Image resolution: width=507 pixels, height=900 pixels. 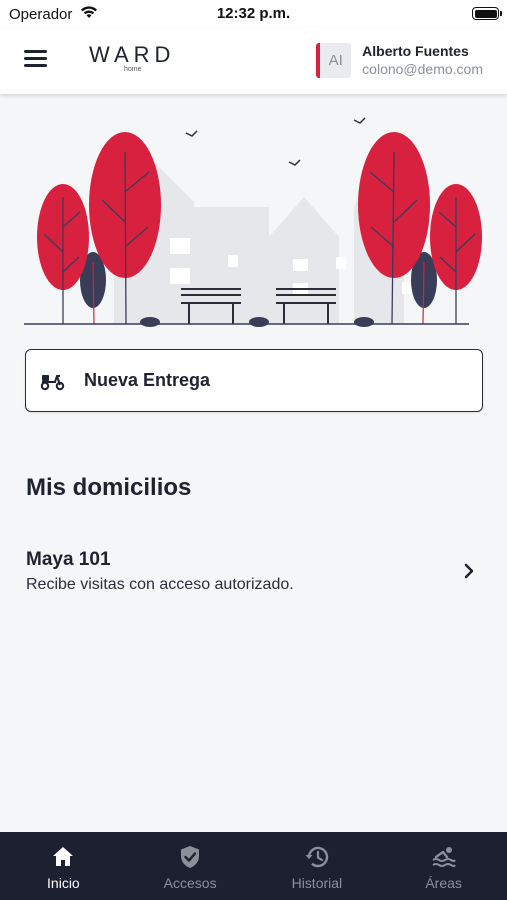 I want to click on shield-check-icon, so click(x=190, y=857).